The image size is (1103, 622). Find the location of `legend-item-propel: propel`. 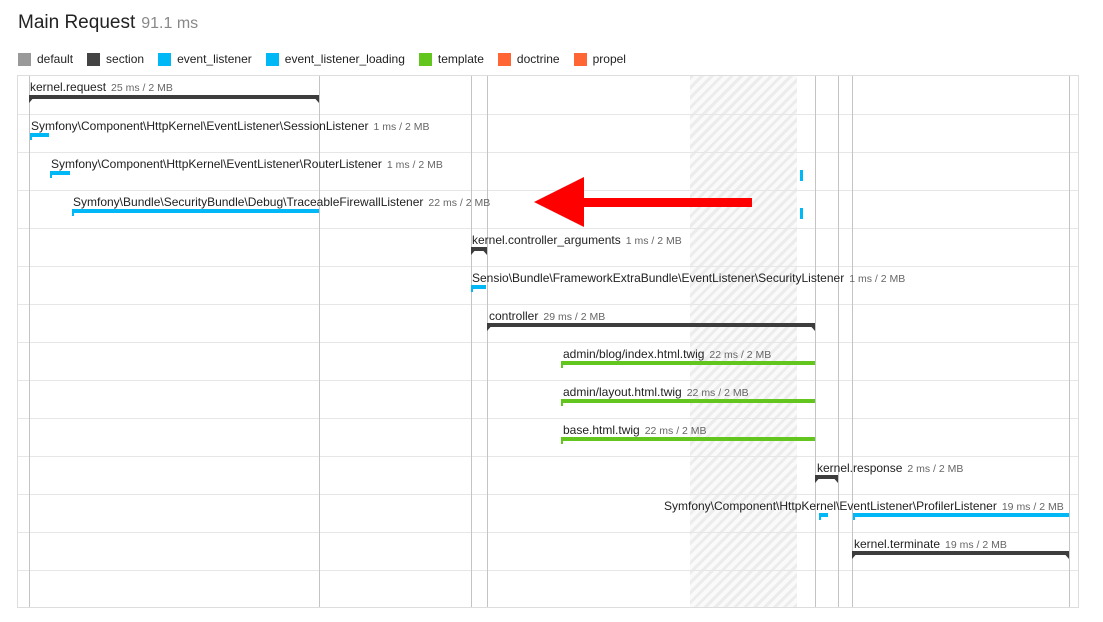

legend-item-propel: propel is located at coordinates (599, 59).